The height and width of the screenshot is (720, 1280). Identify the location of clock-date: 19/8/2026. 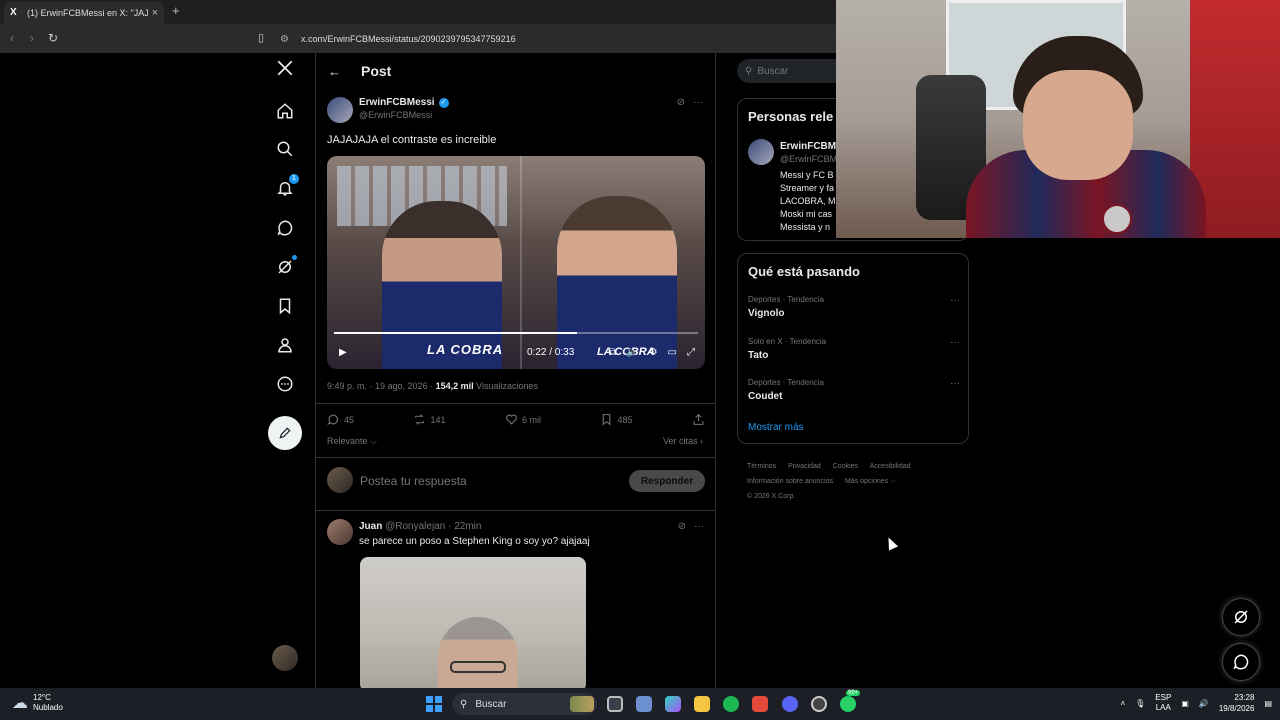
(1236, 708).